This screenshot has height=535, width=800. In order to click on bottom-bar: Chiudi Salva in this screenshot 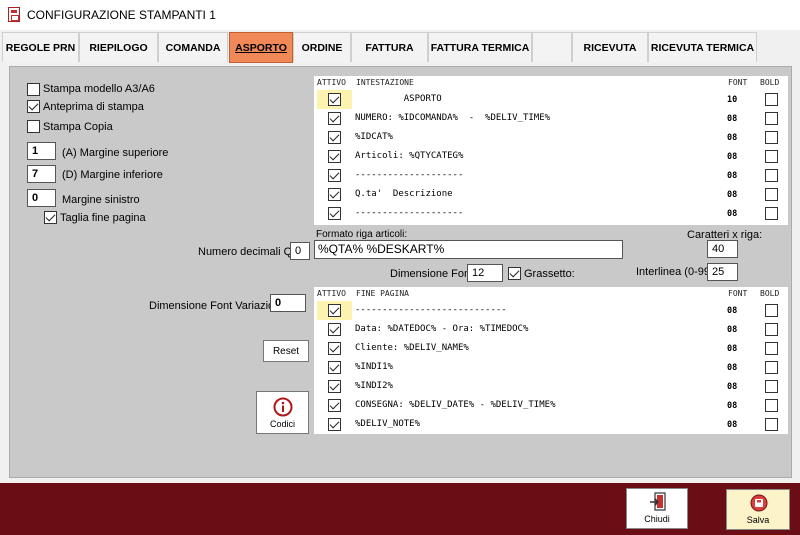, I will do `click(400, 509)`.